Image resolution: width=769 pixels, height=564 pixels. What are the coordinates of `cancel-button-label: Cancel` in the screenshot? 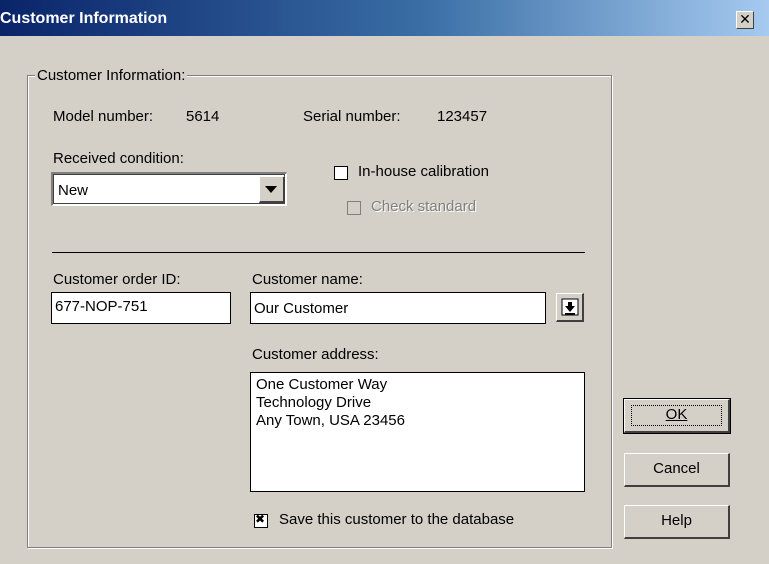 It's located at (676, 468).